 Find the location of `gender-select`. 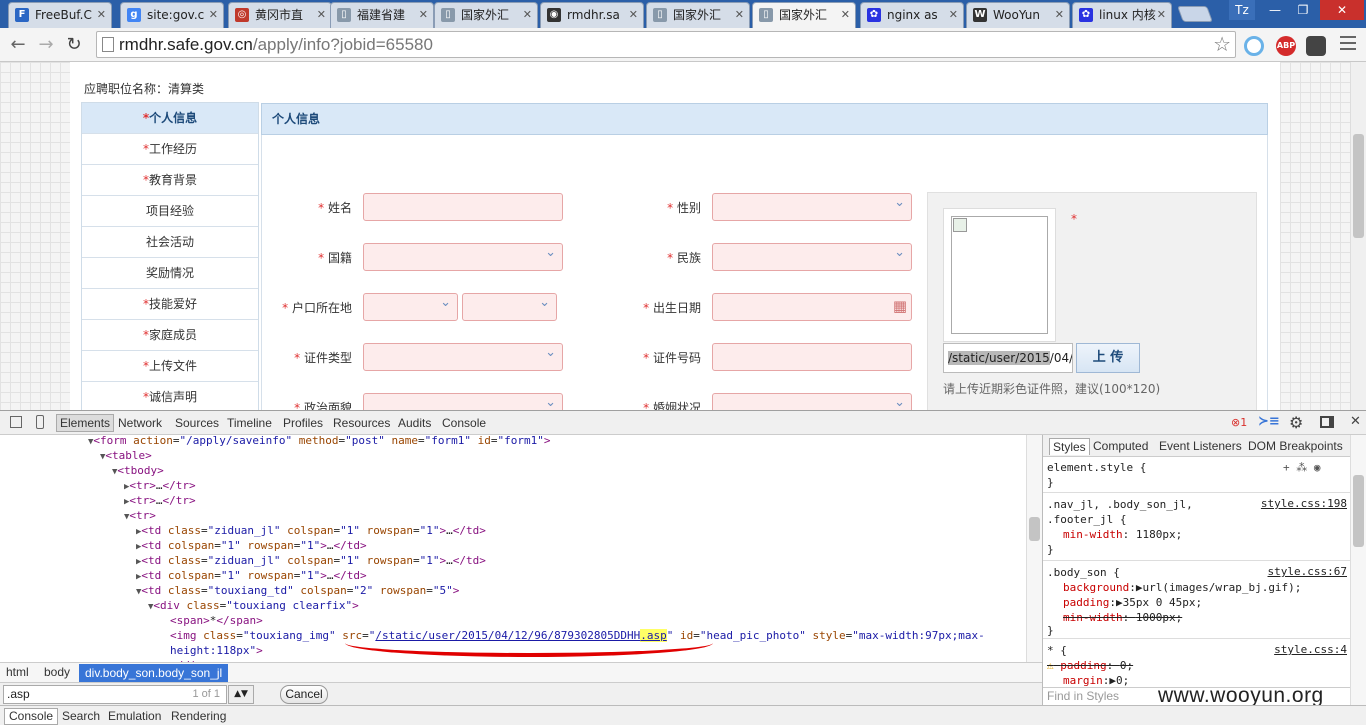

gender-select is located at coordinates (812, 207).